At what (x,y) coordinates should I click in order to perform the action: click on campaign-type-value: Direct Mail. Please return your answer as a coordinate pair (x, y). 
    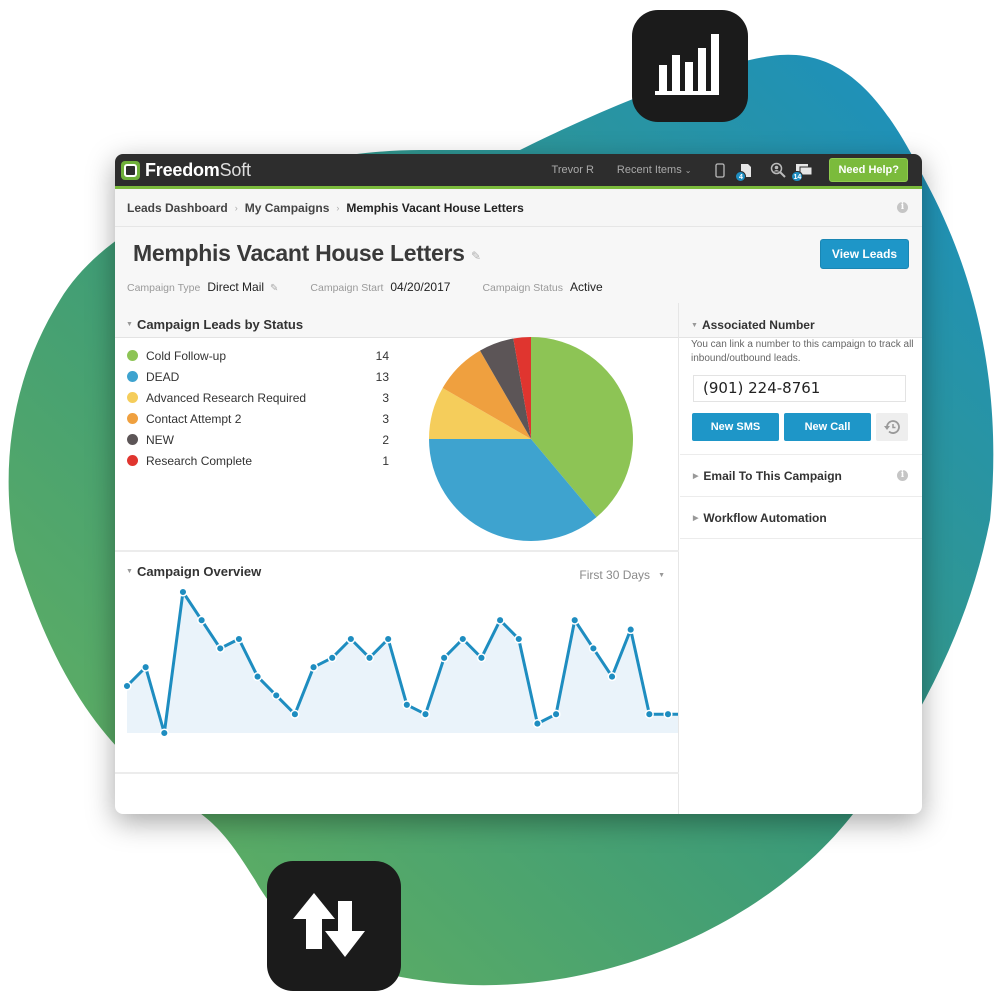
    Looking at the image, I should click on (236, 287).